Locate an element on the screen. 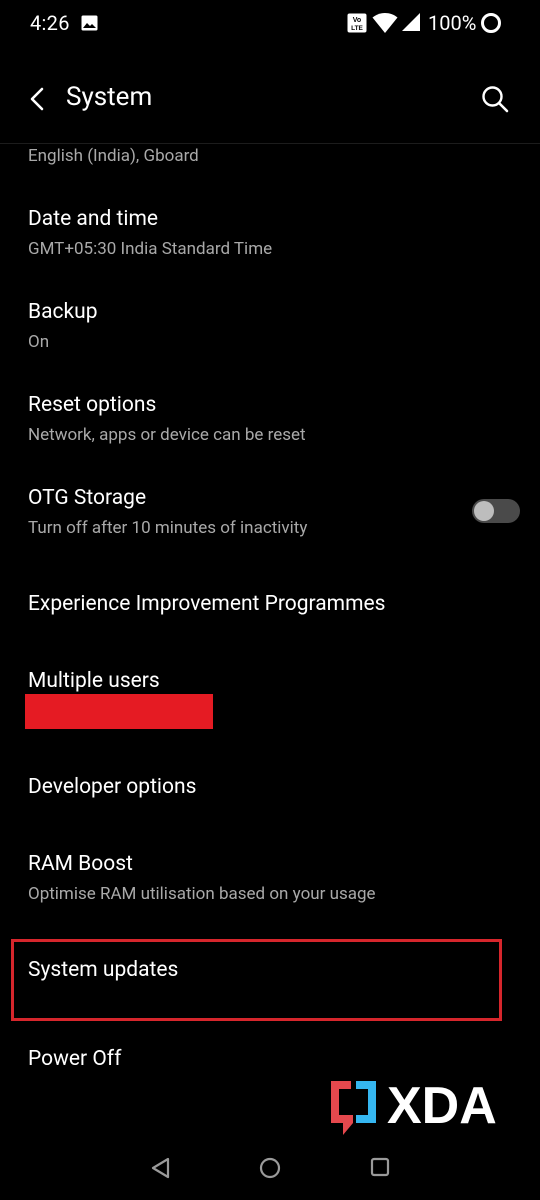 This screenshot has width=540, height=1200. highlight-box is located at coordinates (256, 980).